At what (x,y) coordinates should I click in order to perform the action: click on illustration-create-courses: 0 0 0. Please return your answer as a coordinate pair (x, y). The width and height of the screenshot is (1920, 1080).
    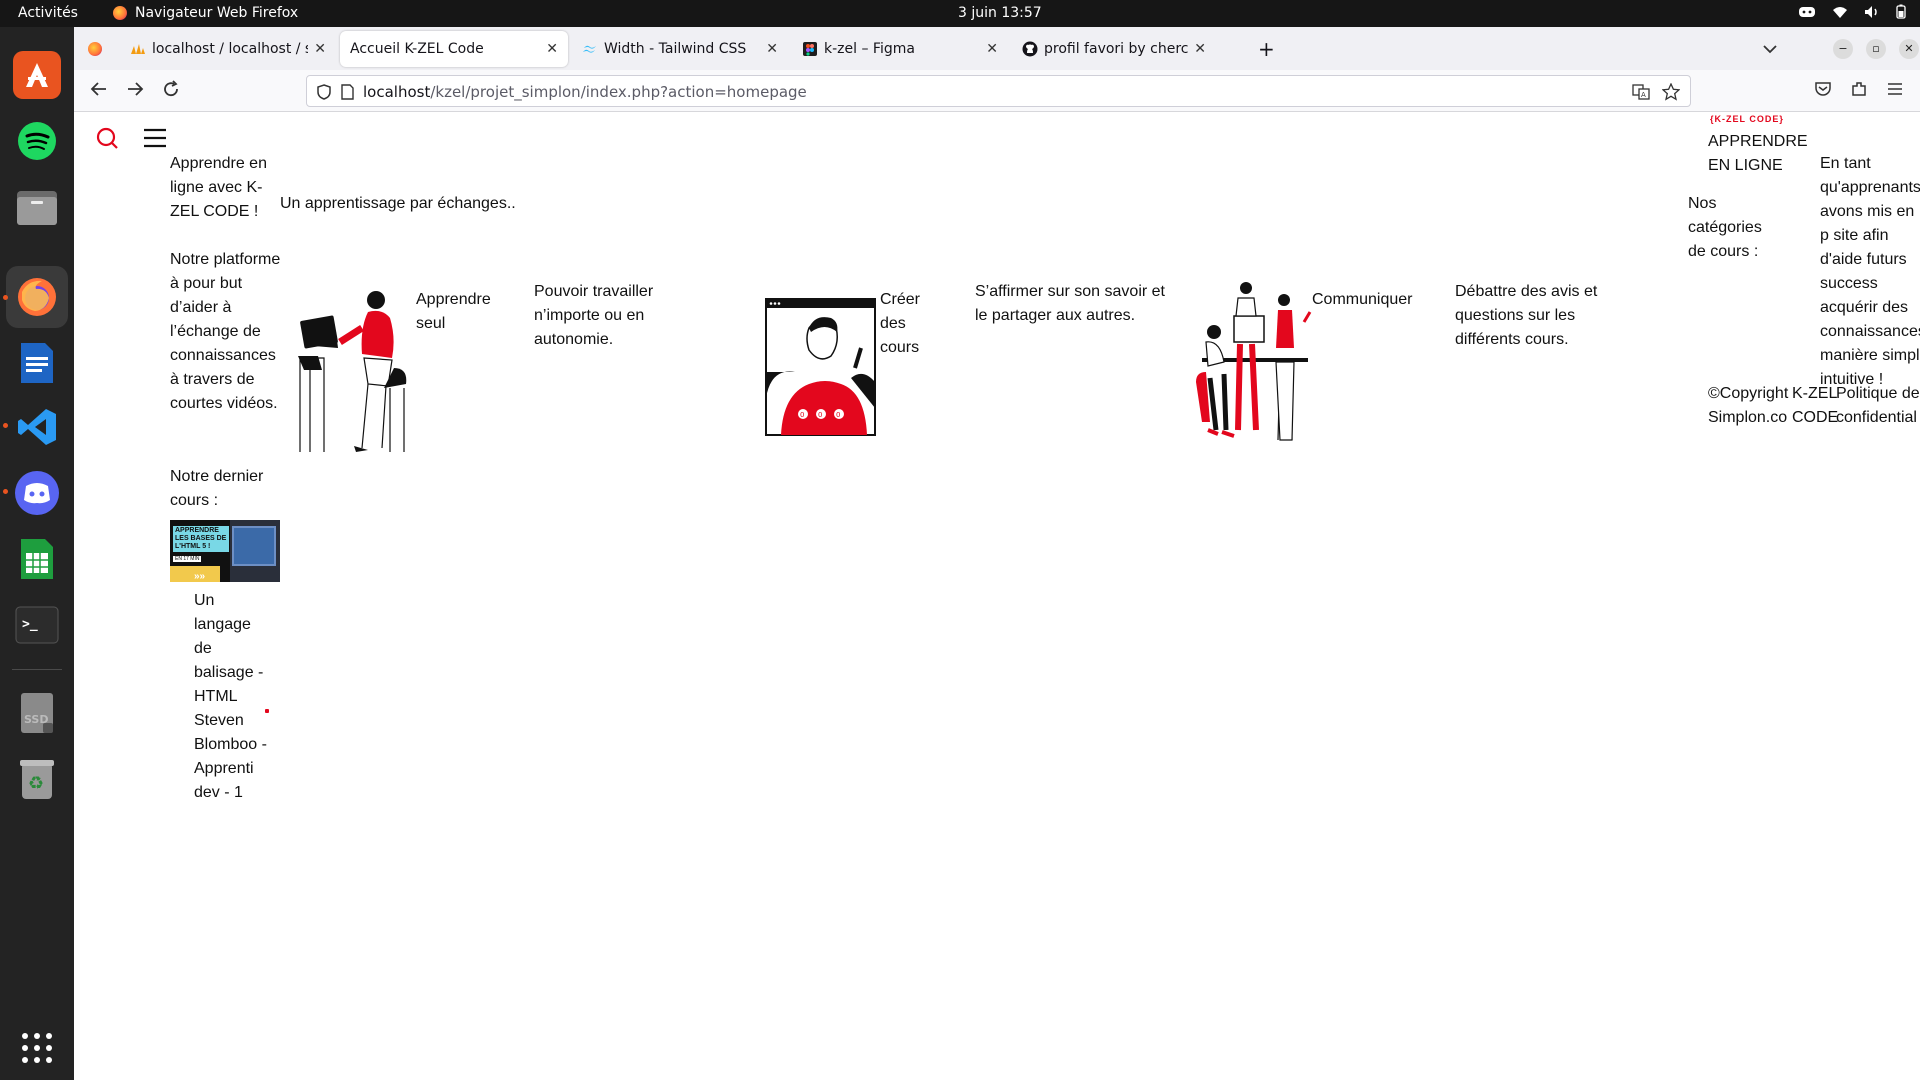
    Looking at the image, I should click on (820, 367).